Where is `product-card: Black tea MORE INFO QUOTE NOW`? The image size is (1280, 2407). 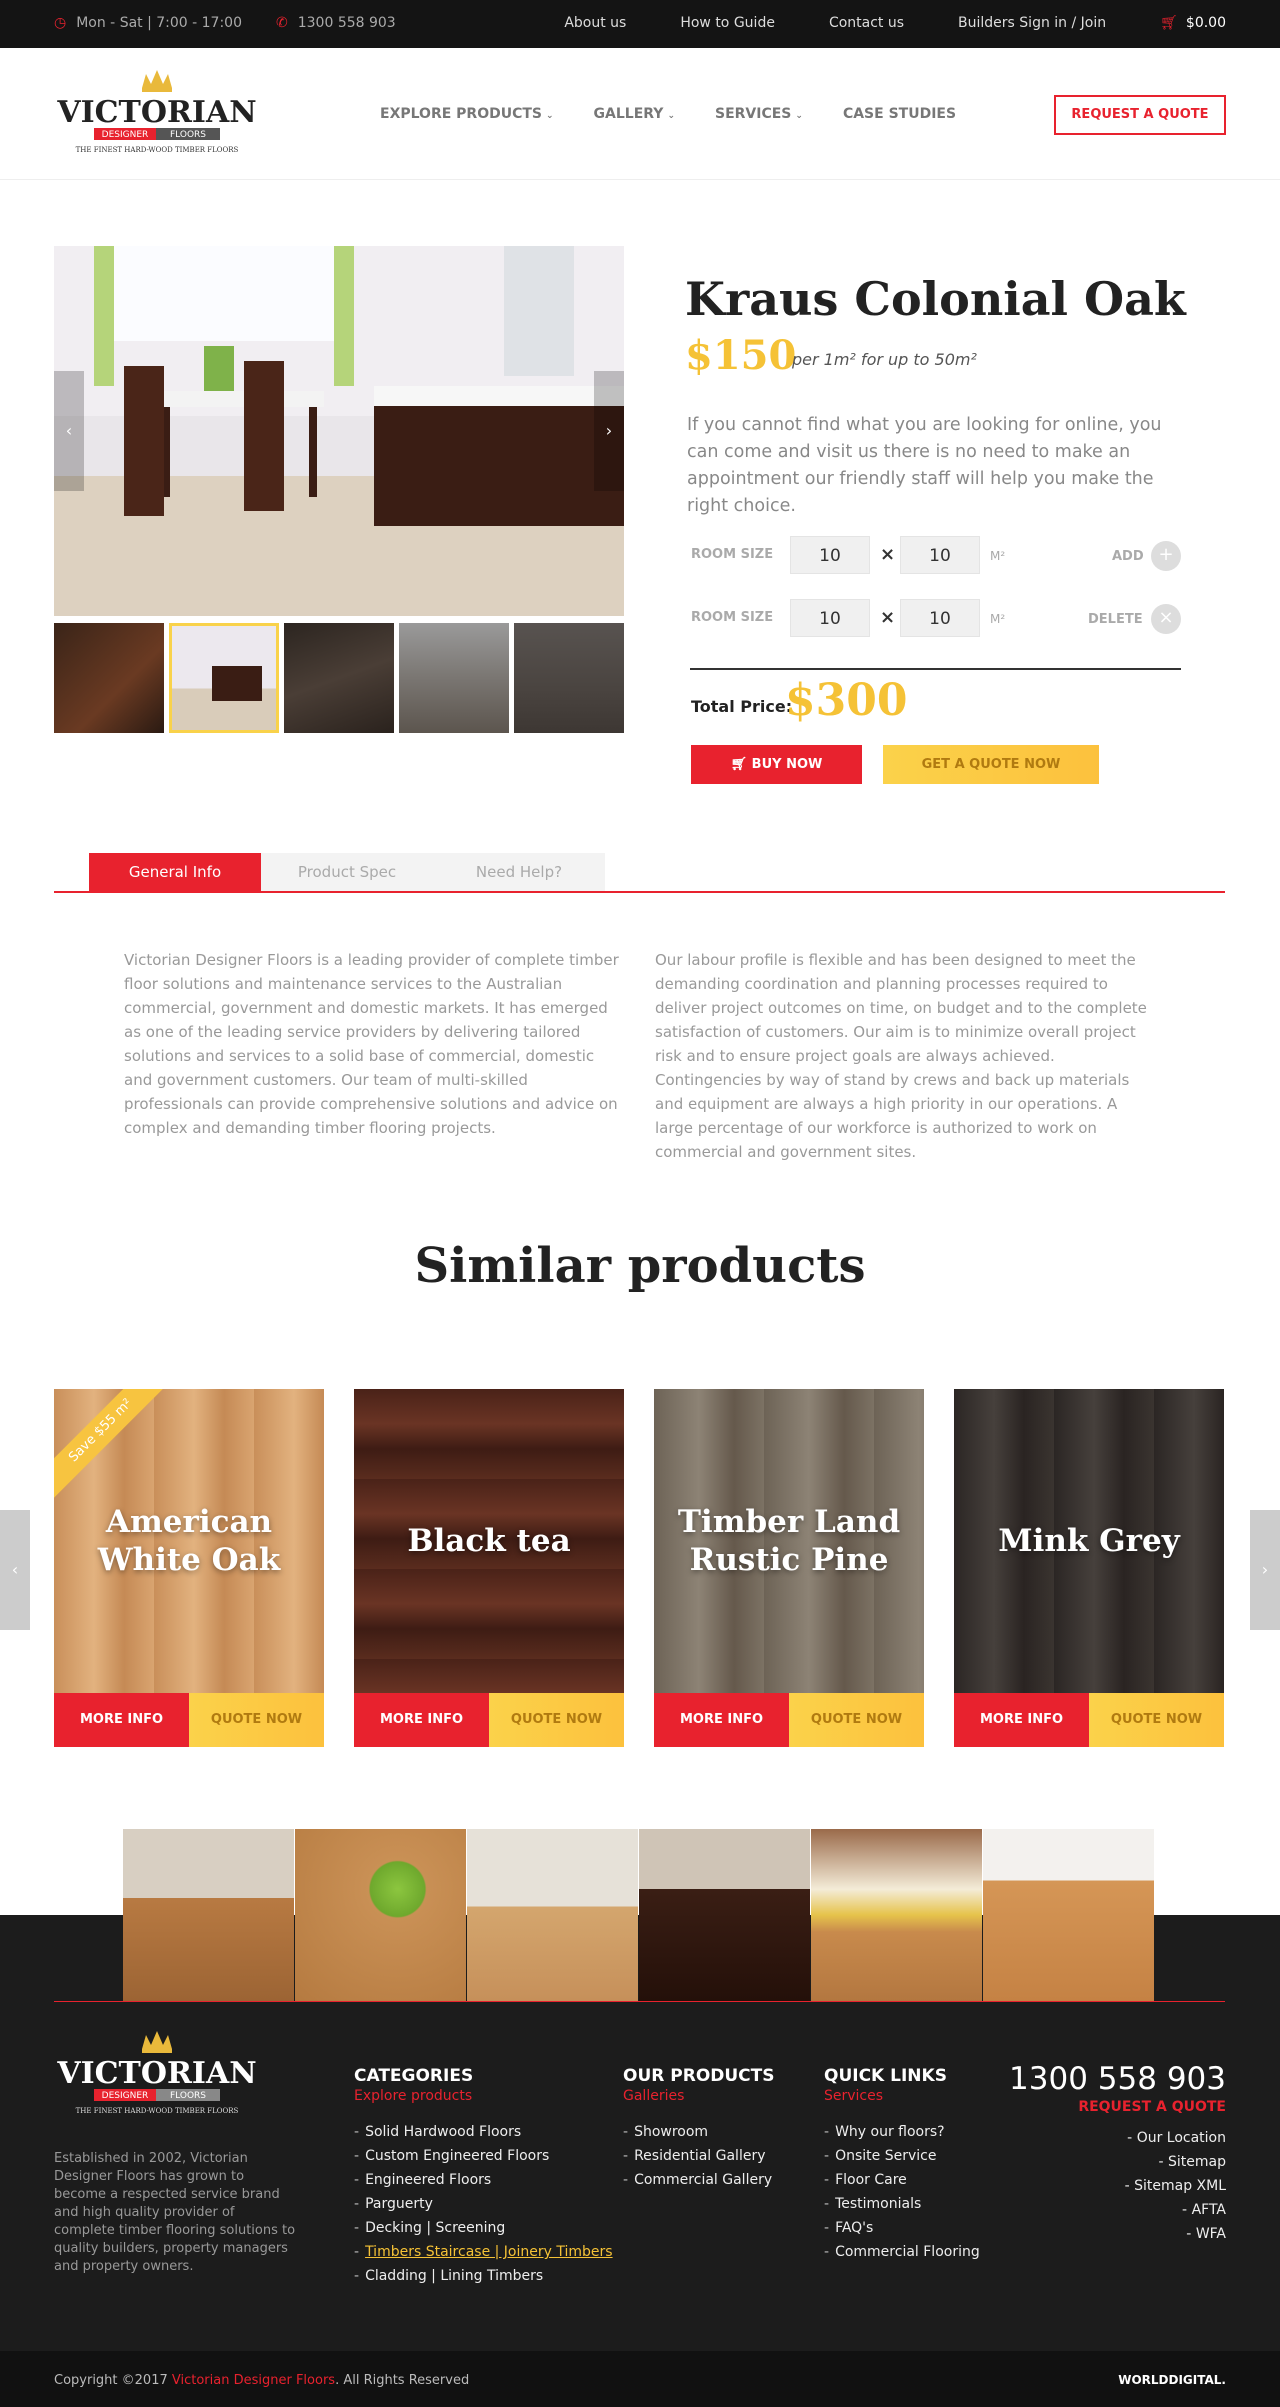
product-card: Black tea MORE INFO QUOTE NOW is located at coordinates (489, 1568).